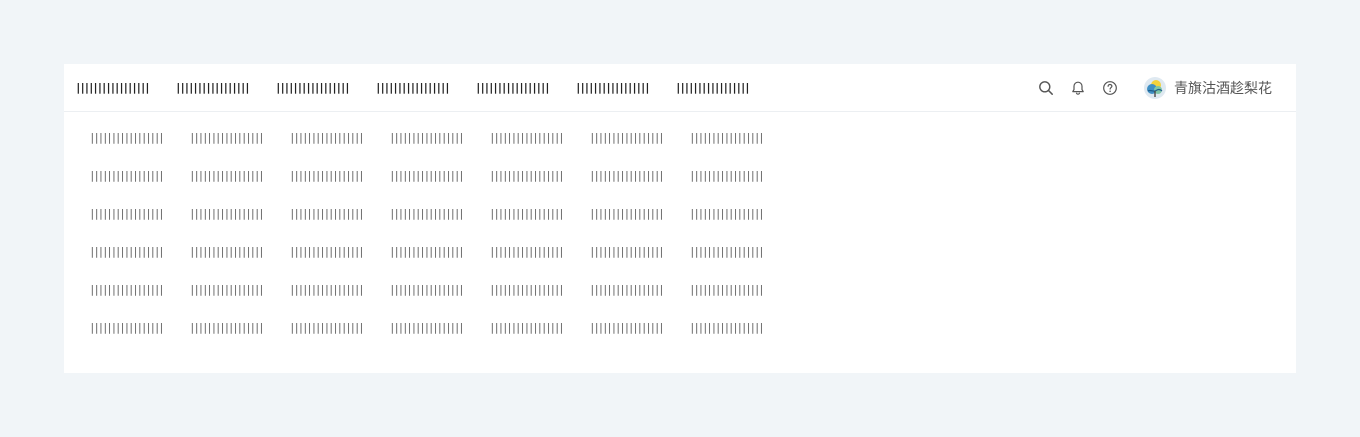 This screenshot has height=437, width=1360. I want to click on user-menu: 青旗沽酒趁梨花, so click(1208, 88).